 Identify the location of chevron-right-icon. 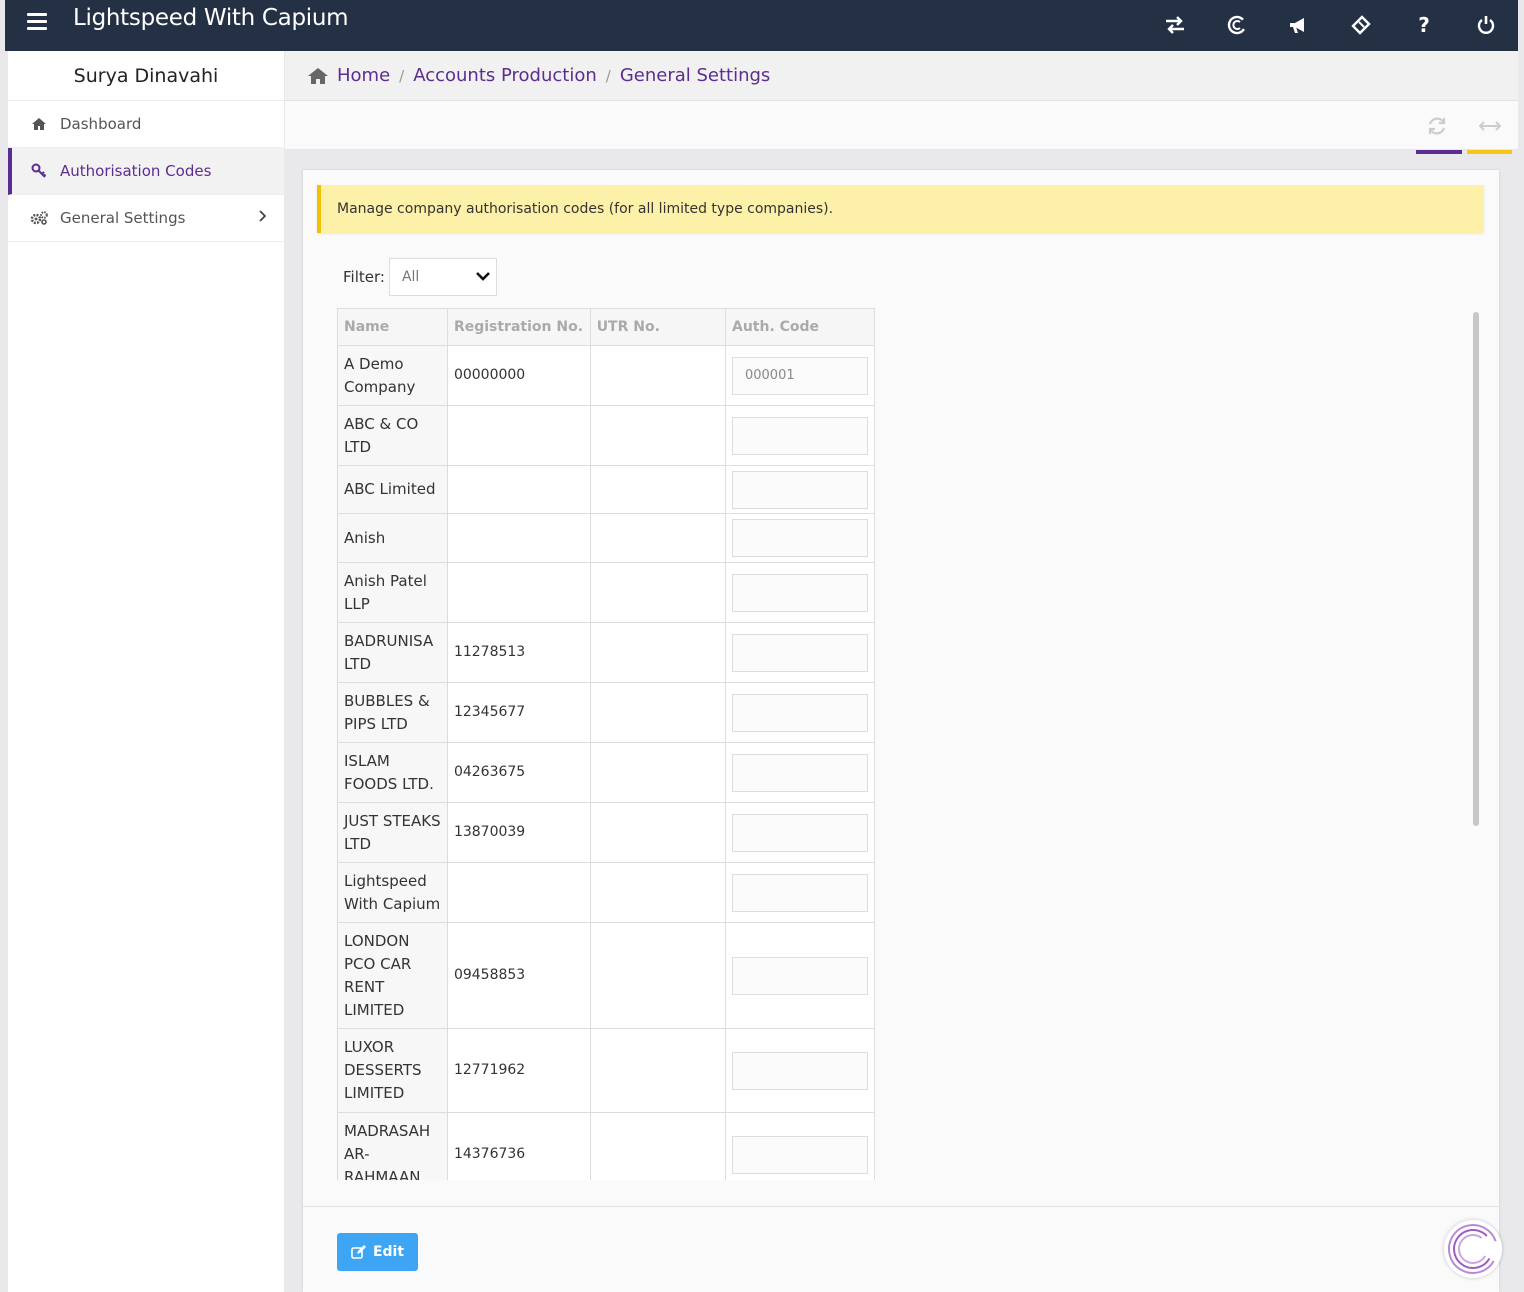
(262, 218).